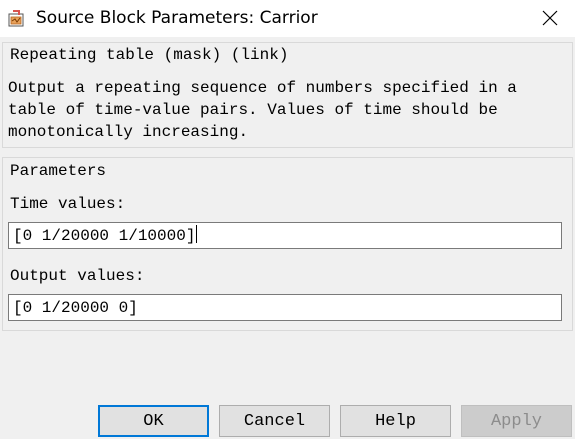  What do you see at coordinates (104, 236) in the screenshot?
I see `time-values-text: [0 1/20000 1/10000]` at bounding box center [104, 236].